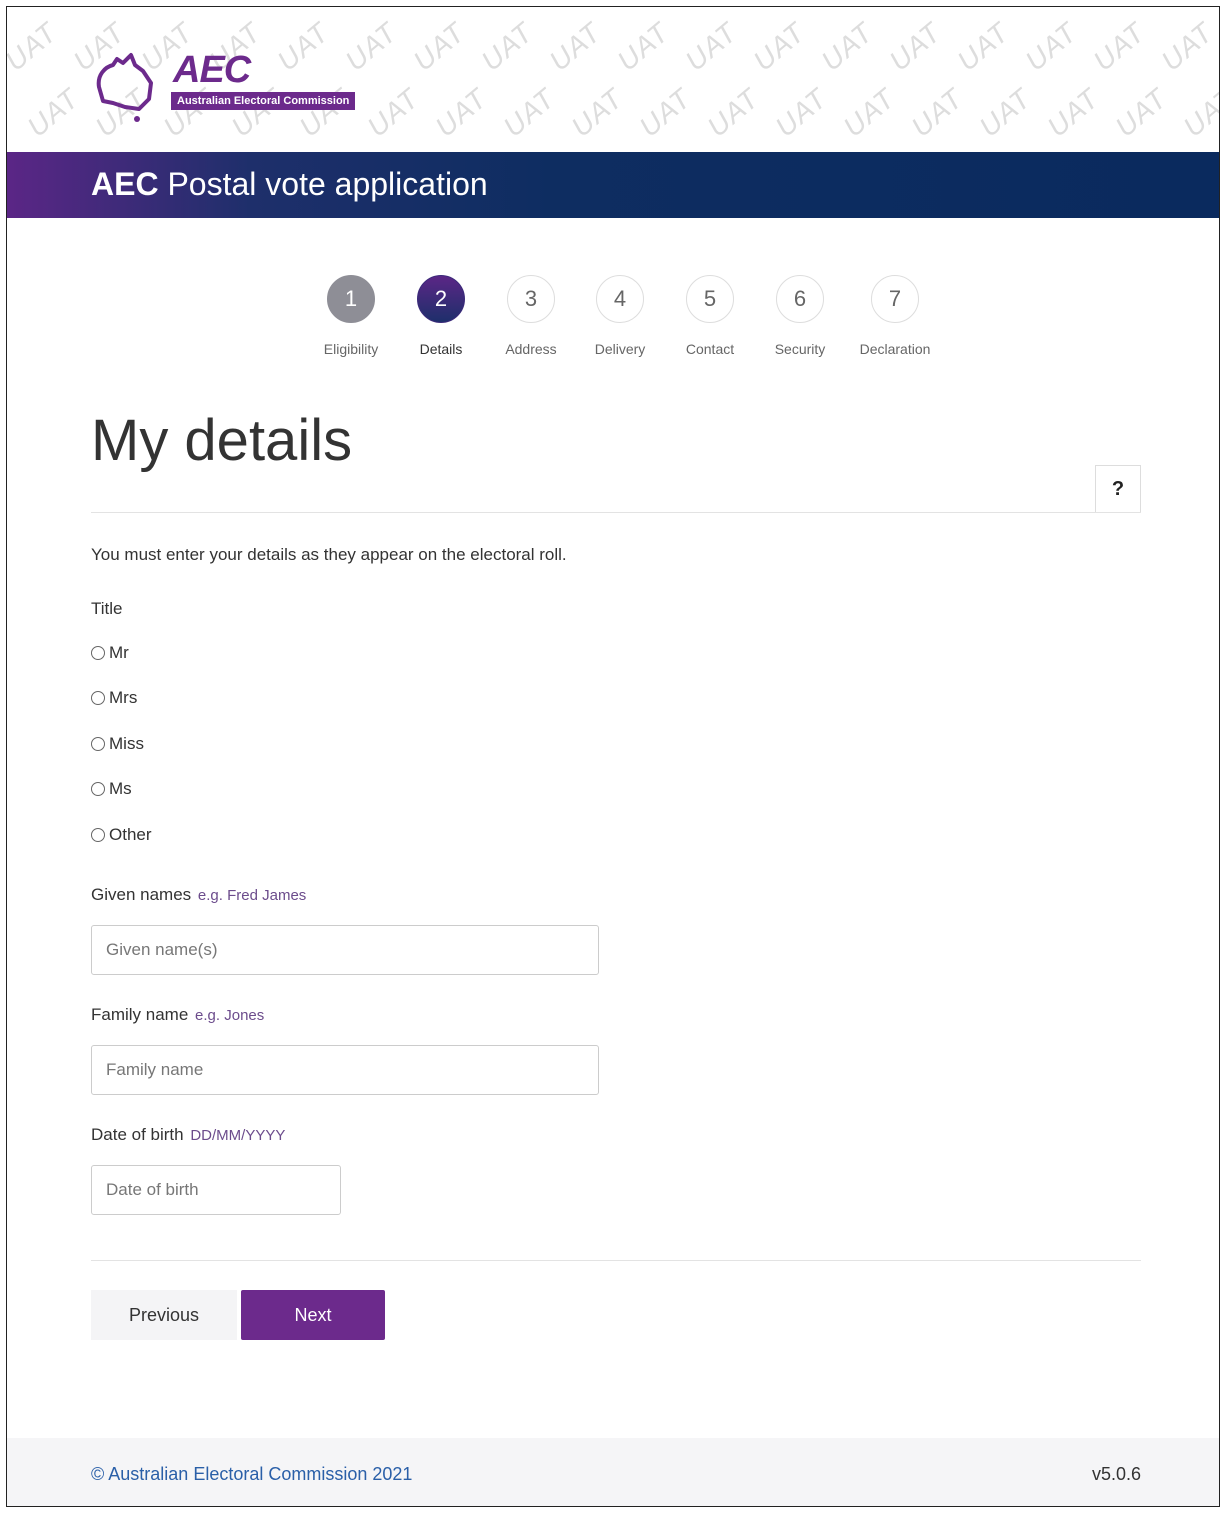 This screenshot has width=1226, height=1513. I want to click on radio-miss: Miss, so click(117, 744).